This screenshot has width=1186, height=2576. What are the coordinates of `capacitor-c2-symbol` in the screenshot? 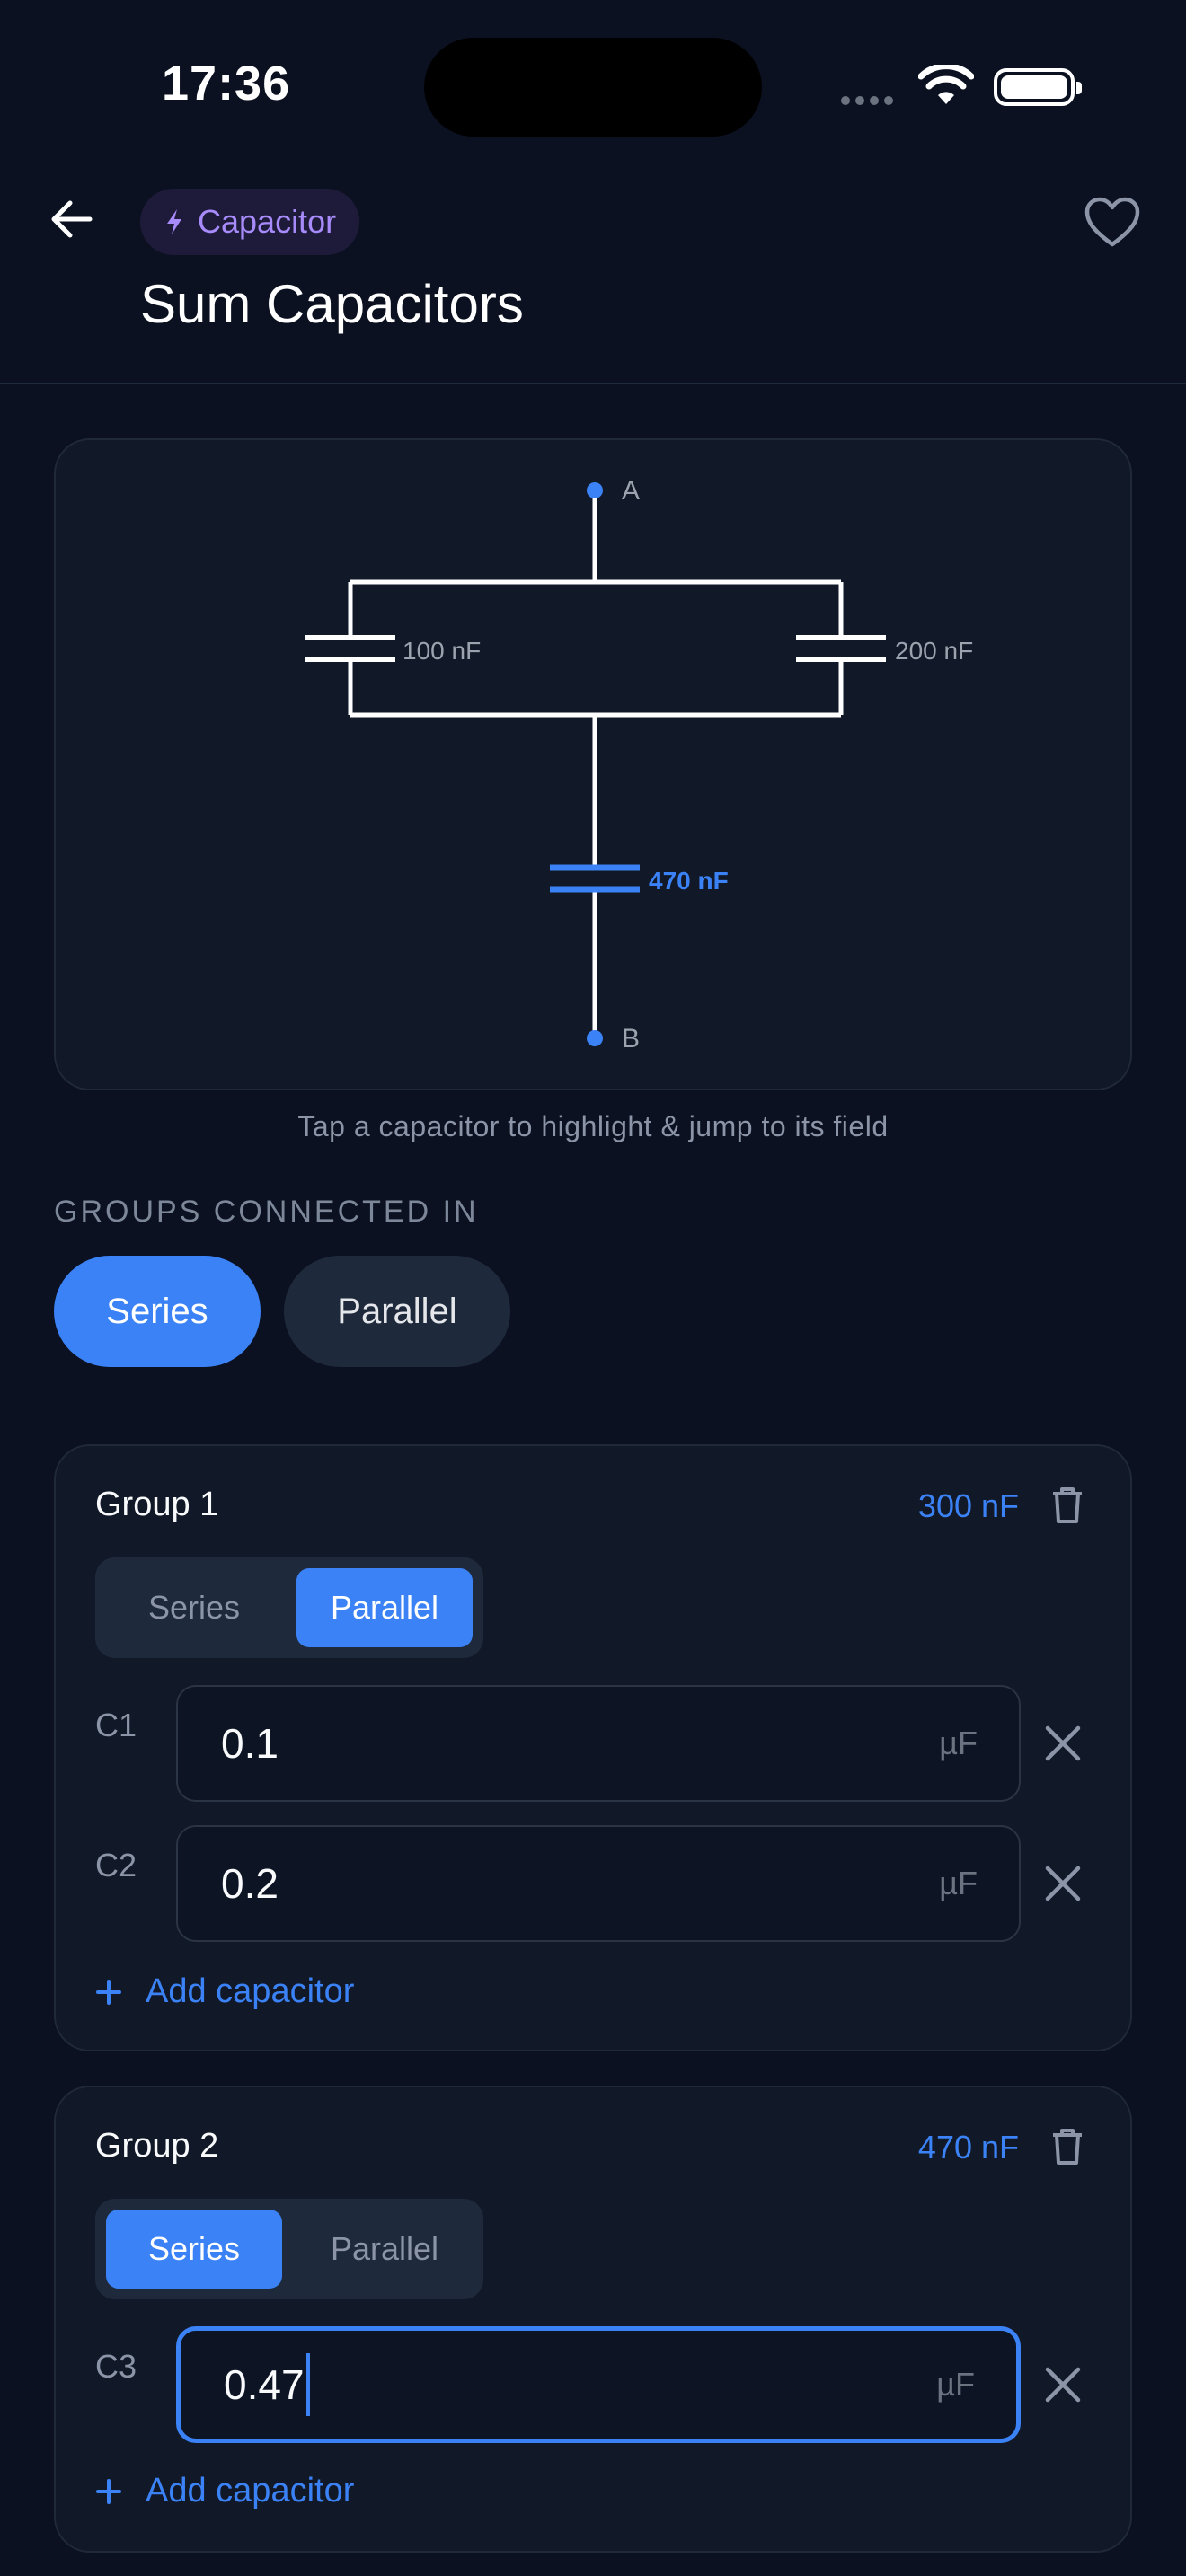 It's located at (841, 648).